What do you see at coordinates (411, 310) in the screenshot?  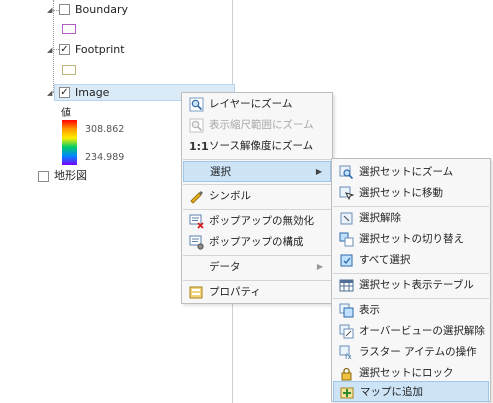 I see `submenu-item-show: 表示` at bounding box center [411, 310].